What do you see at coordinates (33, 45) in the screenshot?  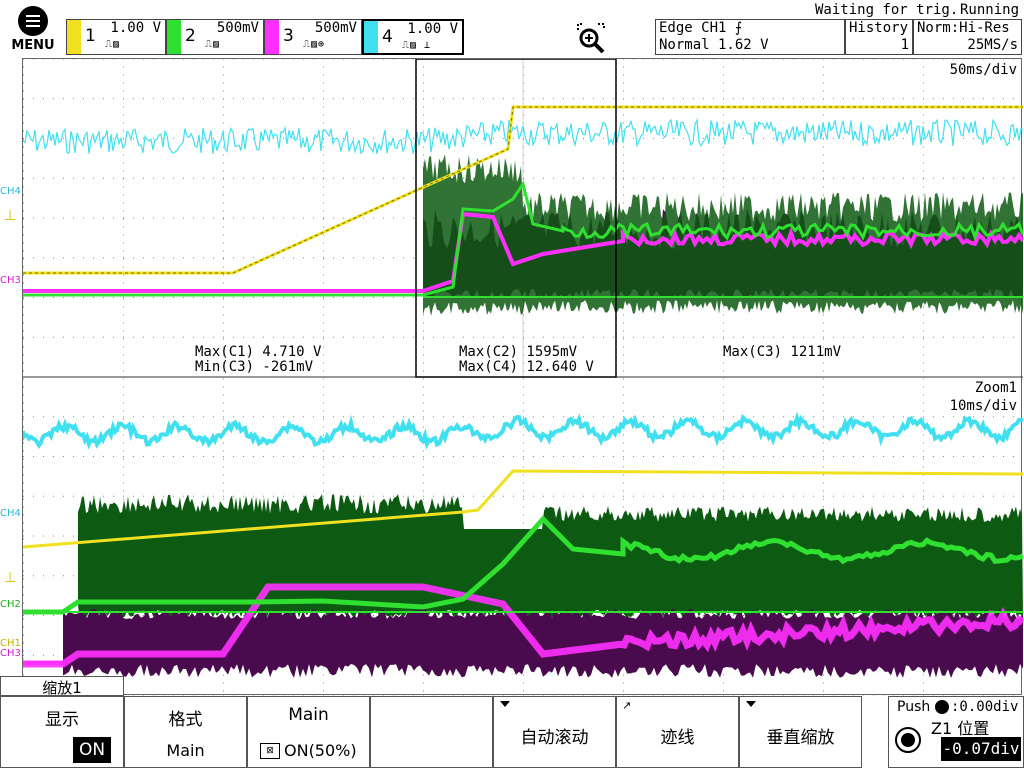 I see `menu-label: MENU` at bounding box center [33, 45].